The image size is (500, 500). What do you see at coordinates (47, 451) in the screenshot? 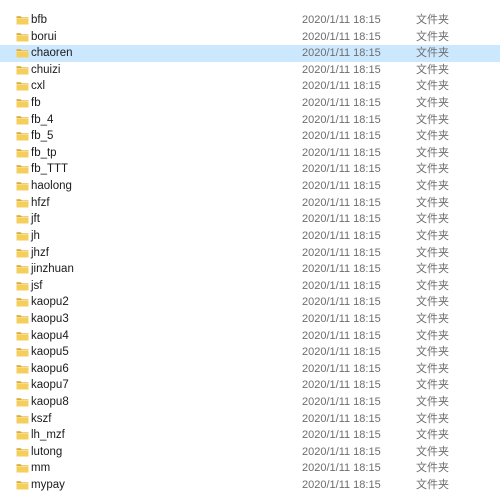
I see `file-name: lutong` at bounding box center [47, 451].